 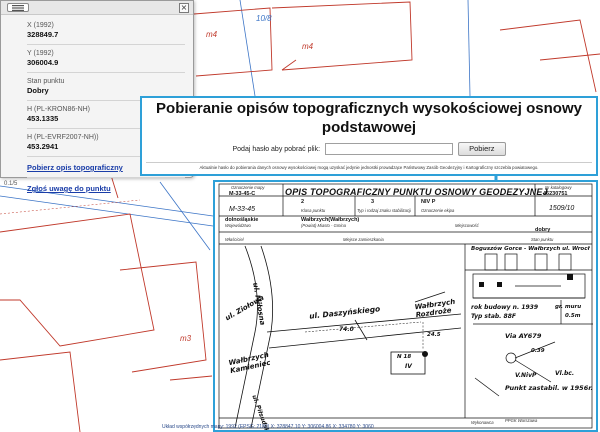 I want to click on header-label: (Powiat) Miasto - Gmina, so click(x=323, y=225).